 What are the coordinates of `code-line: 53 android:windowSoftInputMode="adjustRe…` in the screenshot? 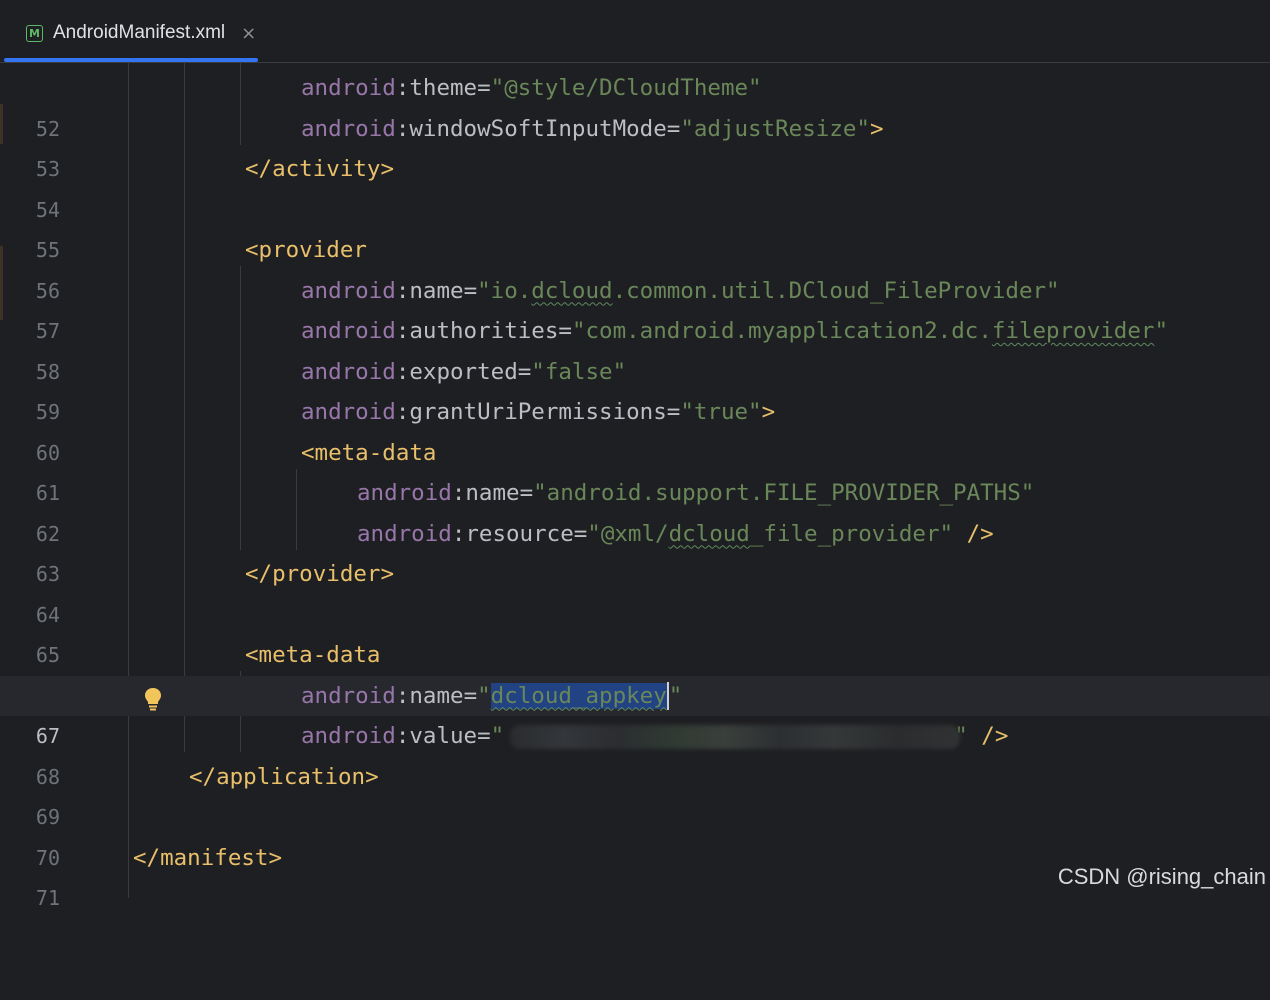 It's located at (635, 145).